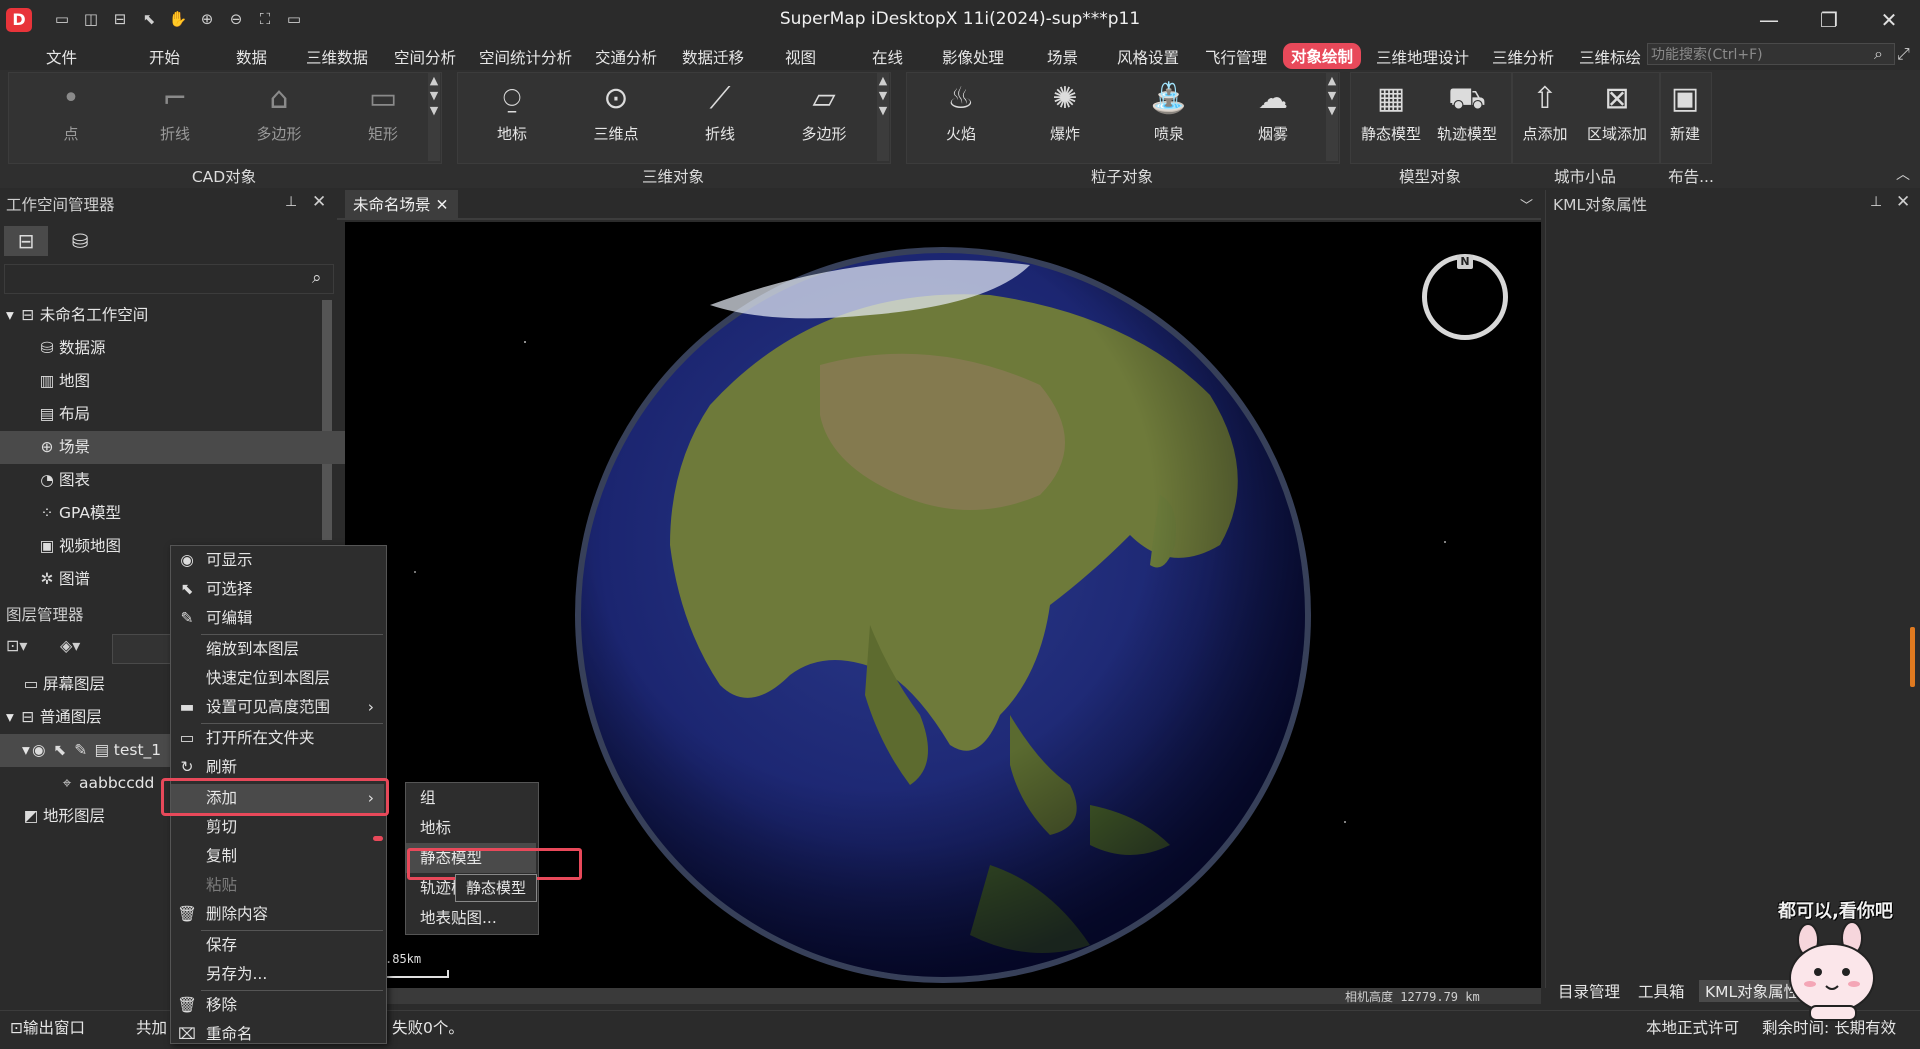 The height and width of the screenshot is (1049, 1920). What do you see at coordinates (1903, 54) in the screenshot?
I see `expand-icon: ⤢` at bounding box center [1903, 54].